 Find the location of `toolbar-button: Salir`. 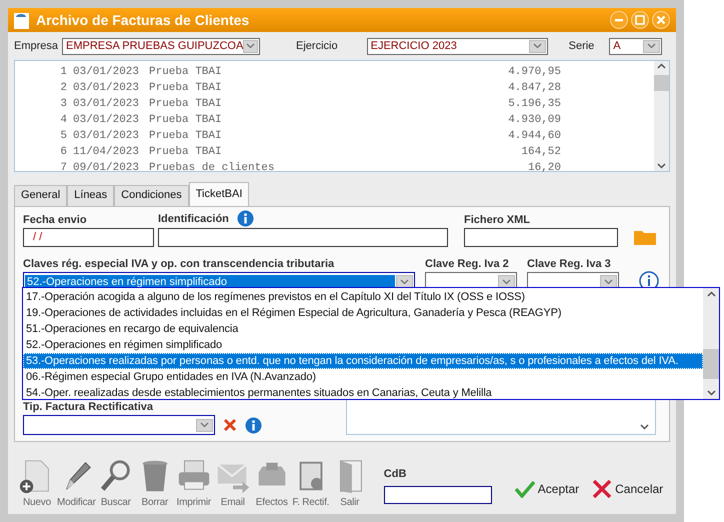

toolbar-button: Salir is located at coordinates (349, 482).